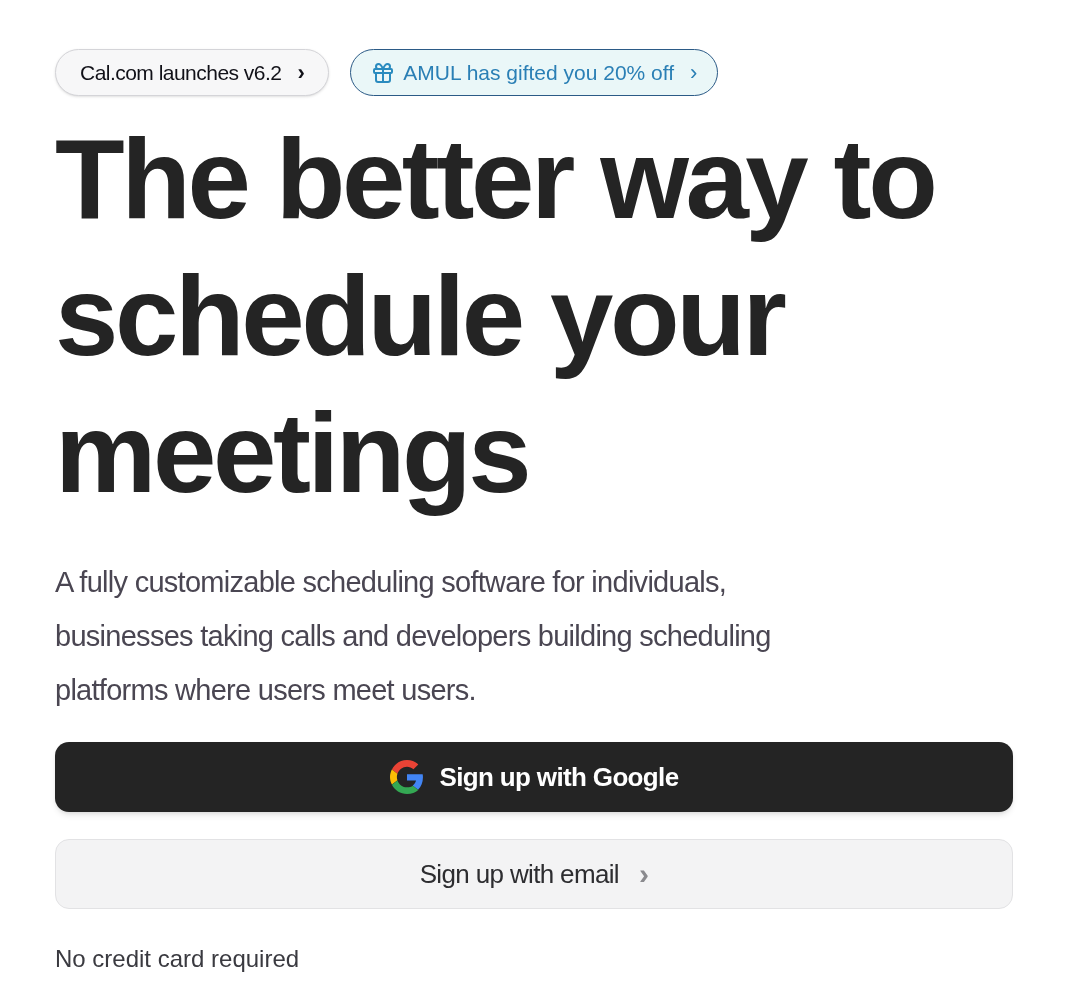  What do you see at coordinates (192, 72) in the screenshot?
I see `announcement-badge: Cal.com launches v6.2 ›` at bounding box center [192, 72].